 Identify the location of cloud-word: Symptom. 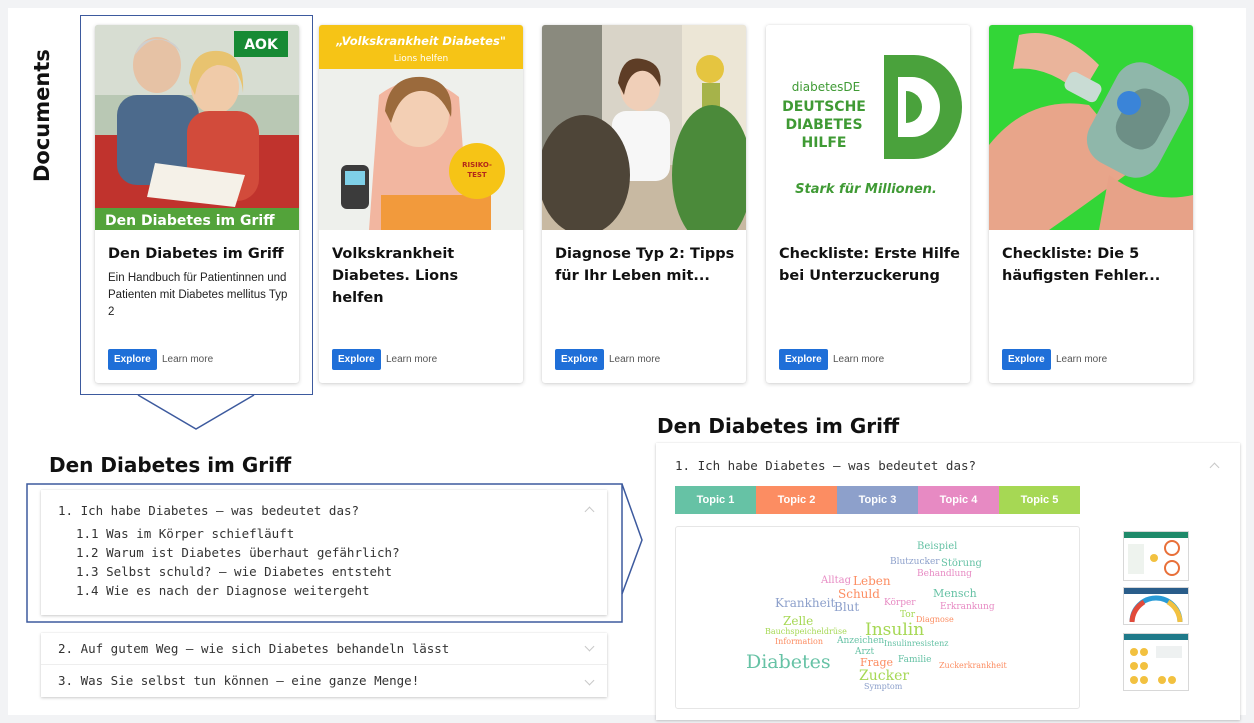
(883, 686).